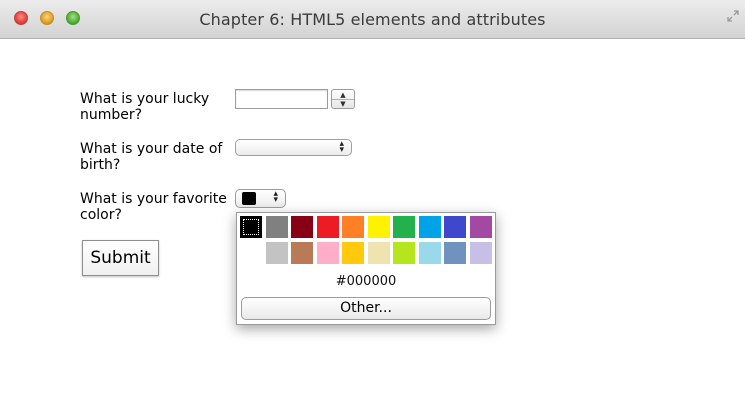 The image size is (745, 397). What do you see at coordinates (281, 99) in the screenshot?
I see `lucky-number-input` at bounding box center [281, 99].